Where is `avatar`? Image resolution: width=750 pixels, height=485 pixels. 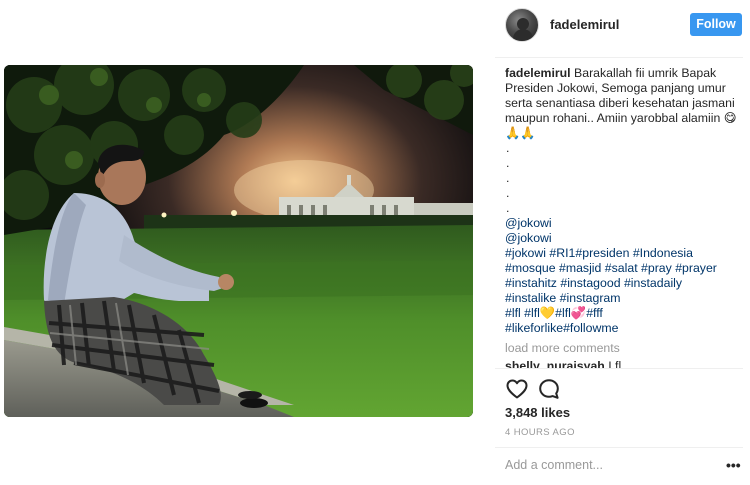
avatar is located at coordinates (522, 25).